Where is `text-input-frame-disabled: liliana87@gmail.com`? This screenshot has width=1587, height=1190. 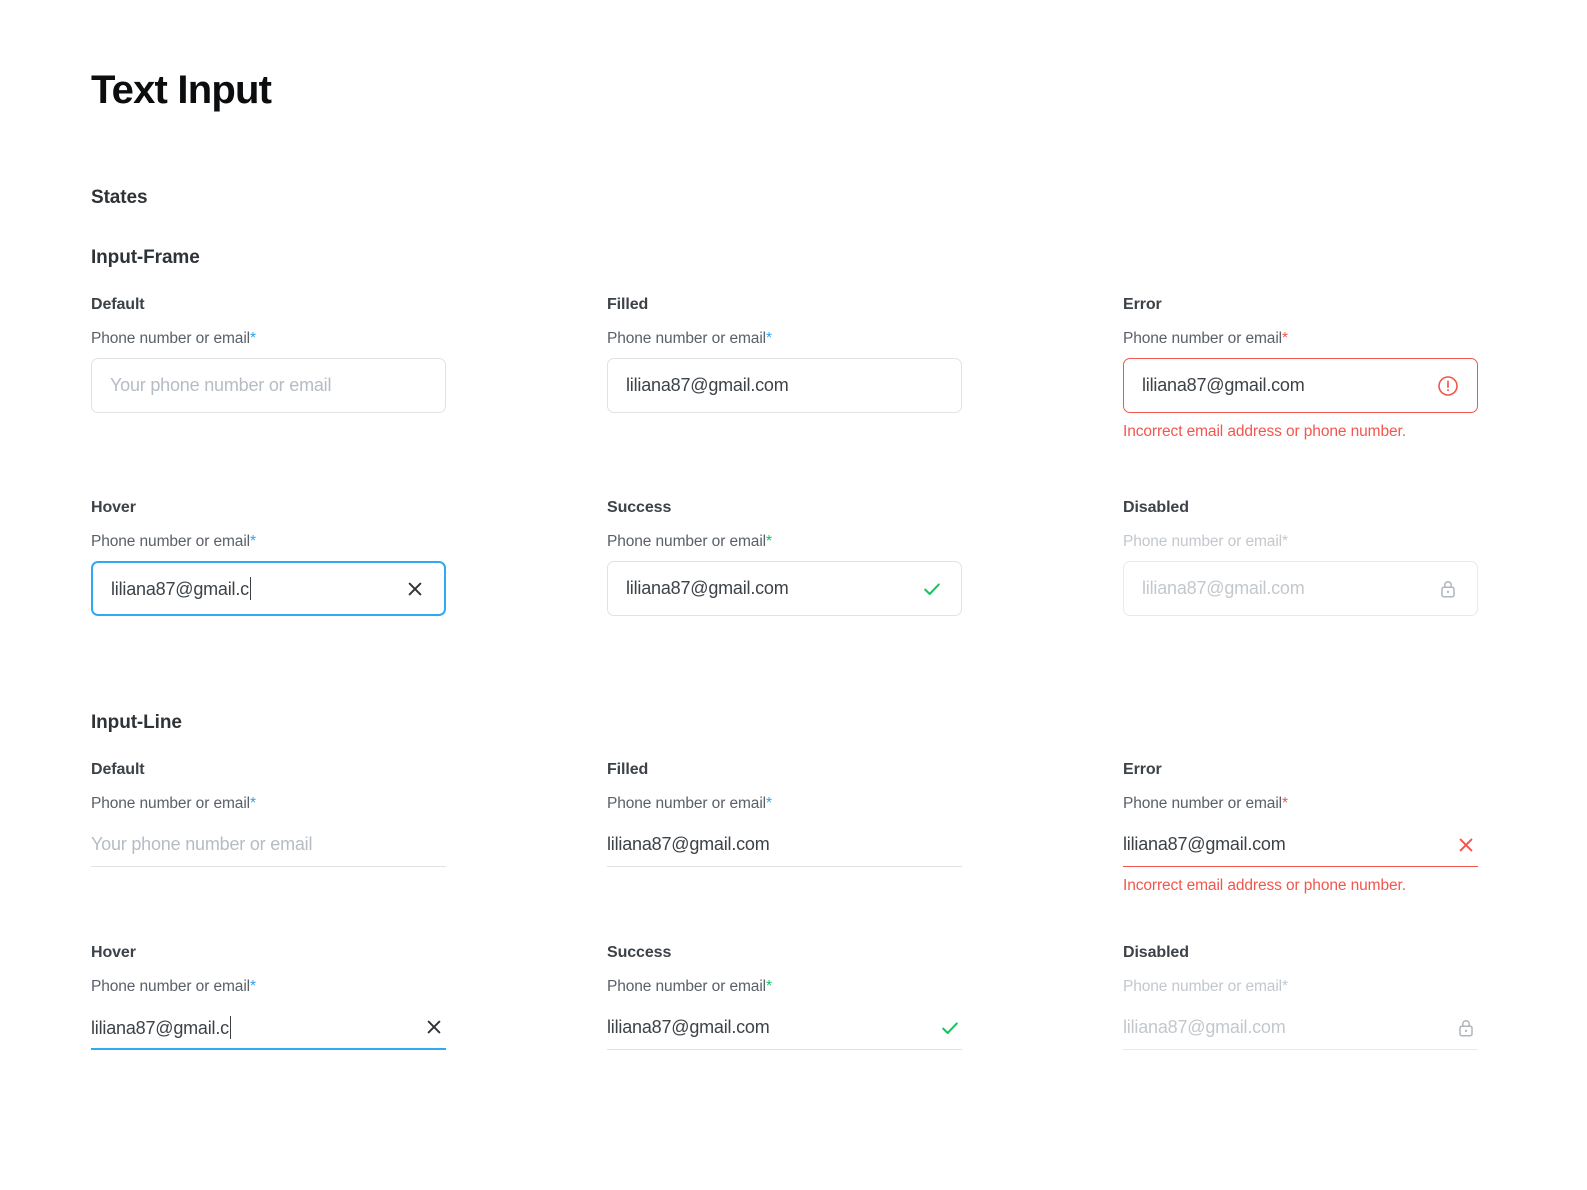 text-input-frame-disabled: liliana87@gmail.com is located at coordinates (1300, 588).